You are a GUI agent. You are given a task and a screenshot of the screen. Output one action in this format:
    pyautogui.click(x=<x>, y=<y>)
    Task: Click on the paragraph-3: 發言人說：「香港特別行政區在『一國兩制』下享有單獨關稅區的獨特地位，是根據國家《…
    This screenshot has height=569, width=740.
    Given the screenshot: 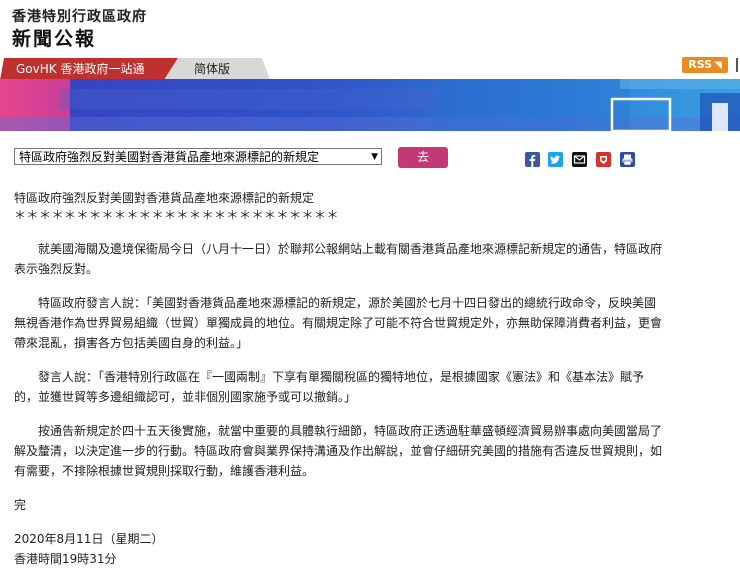 What is the action you would take?
    pyautogui.click(x=329, y=387)
    